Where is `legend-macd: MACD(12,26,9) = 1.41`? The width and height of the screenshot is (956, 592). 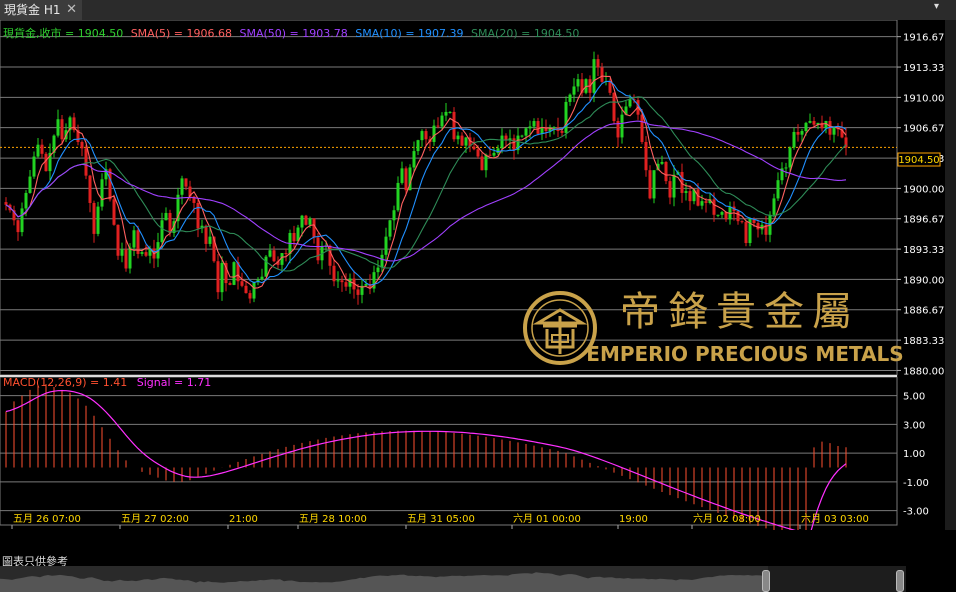
legend-macd: MACD(12,26,9) = 1.41 is located at coordinates (65, 382).